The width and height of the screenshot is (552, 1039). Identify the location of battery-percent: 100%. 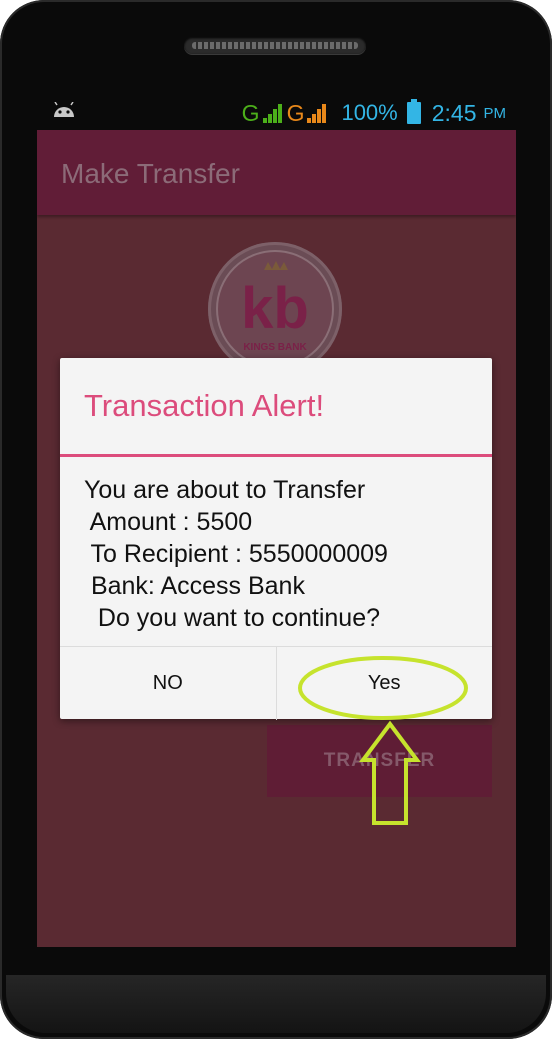
(369, 112).